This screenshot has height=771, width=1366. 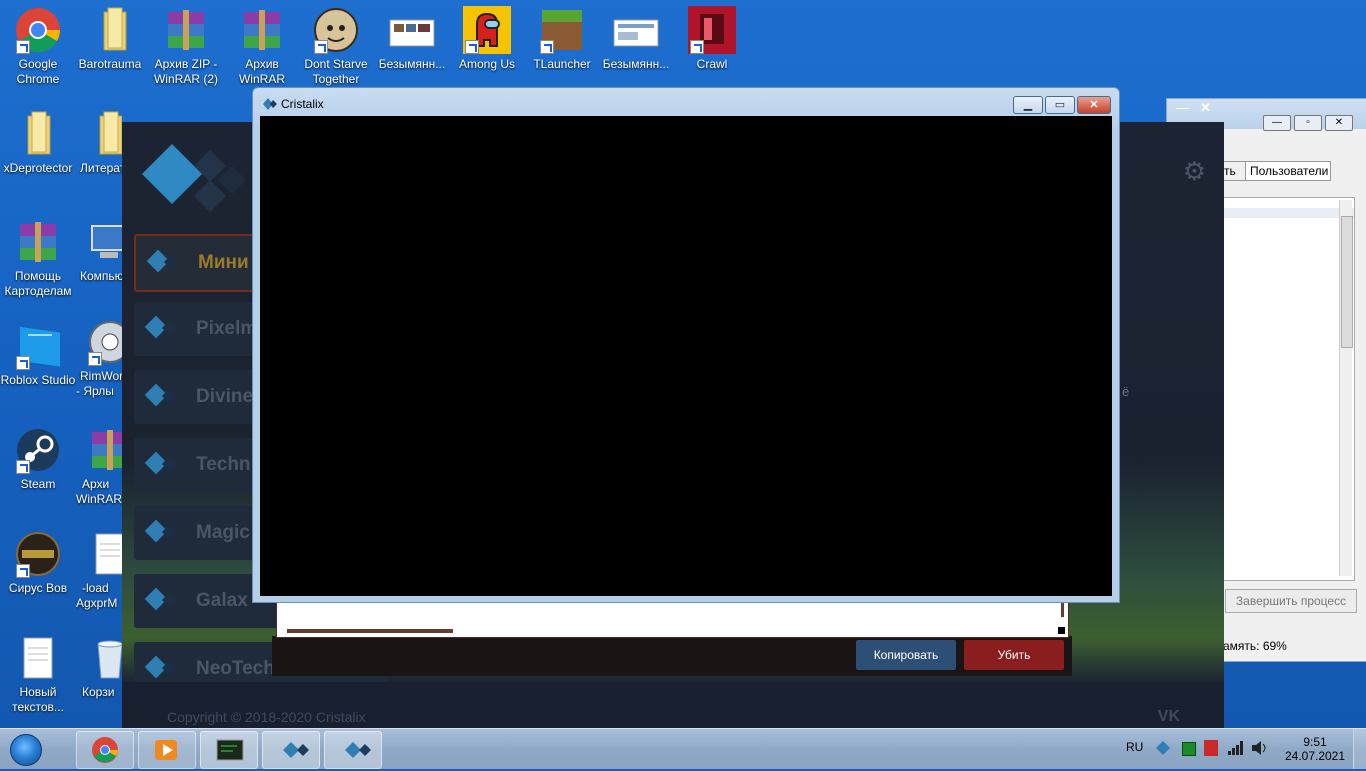 I want to click on icon-label: xDeprotector, so click(x=38, y=168).